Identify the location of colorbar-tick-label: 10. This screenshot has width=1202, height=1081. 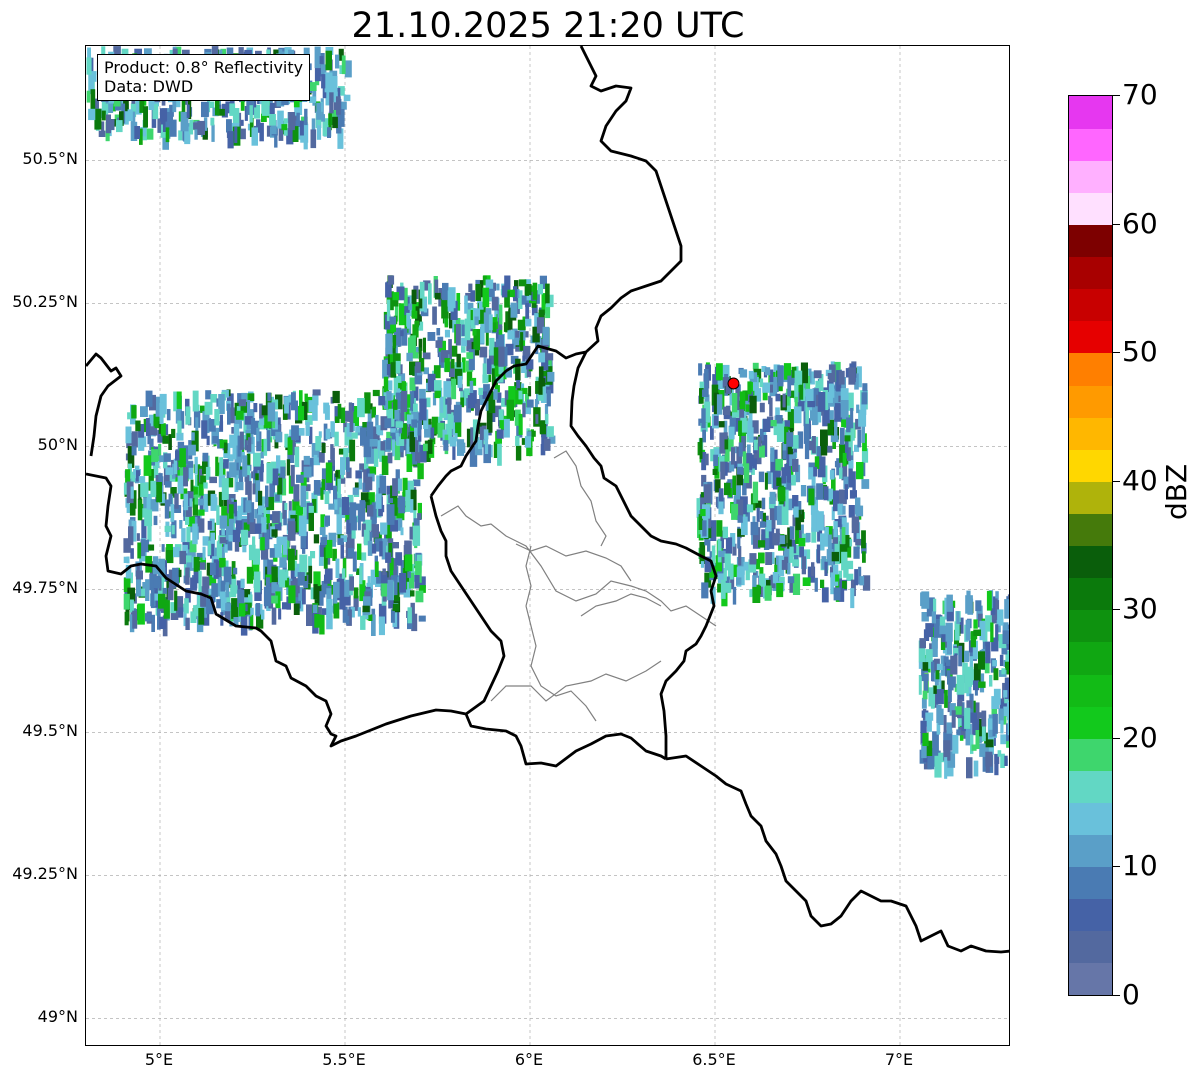
(1140, 866).